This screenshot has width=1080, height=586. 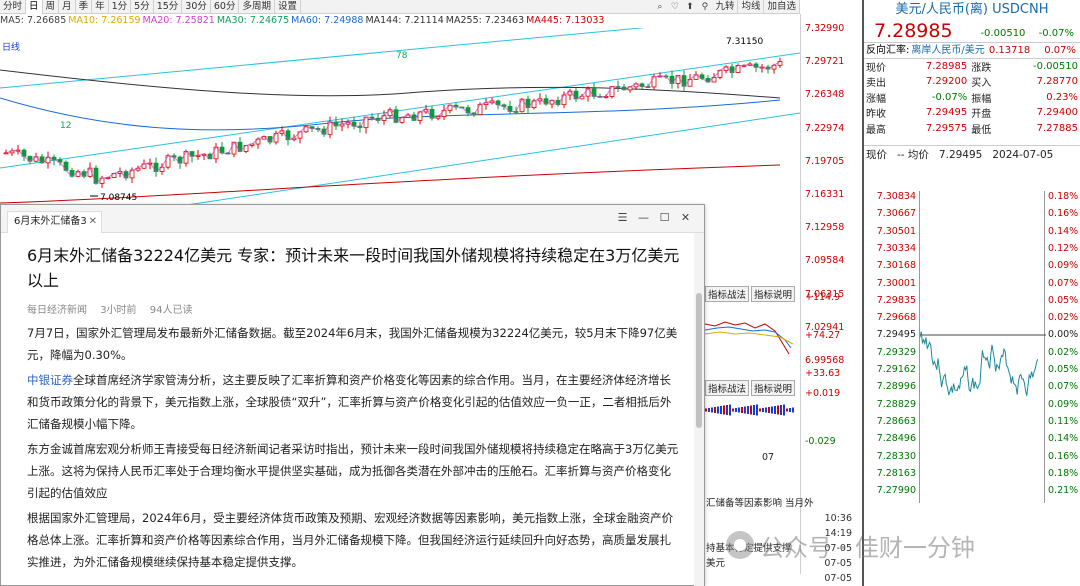 I want to click on change-percent: -0.07%, so click(x=1056, y=33).